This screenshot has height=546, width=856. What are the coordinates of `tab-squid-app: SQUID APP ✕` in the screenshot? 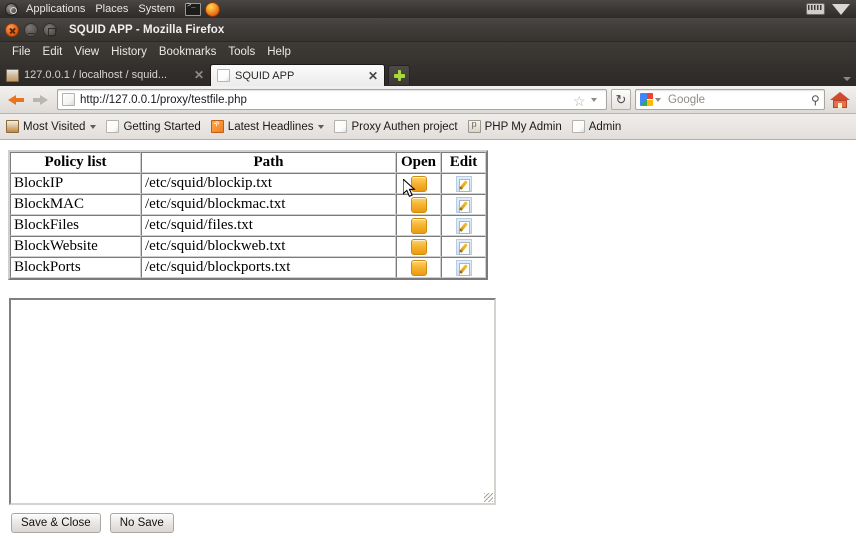 It's located at (297, 75).